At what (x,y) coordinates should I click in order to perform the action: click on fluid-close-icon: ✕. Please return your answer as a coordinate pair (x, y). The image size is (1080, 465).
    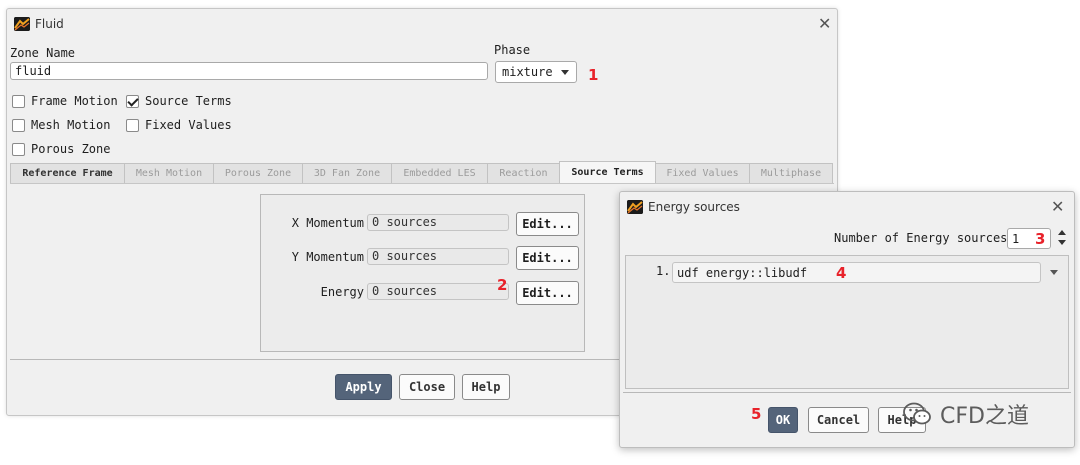
    Looking at the image, I should click on (824, 24).